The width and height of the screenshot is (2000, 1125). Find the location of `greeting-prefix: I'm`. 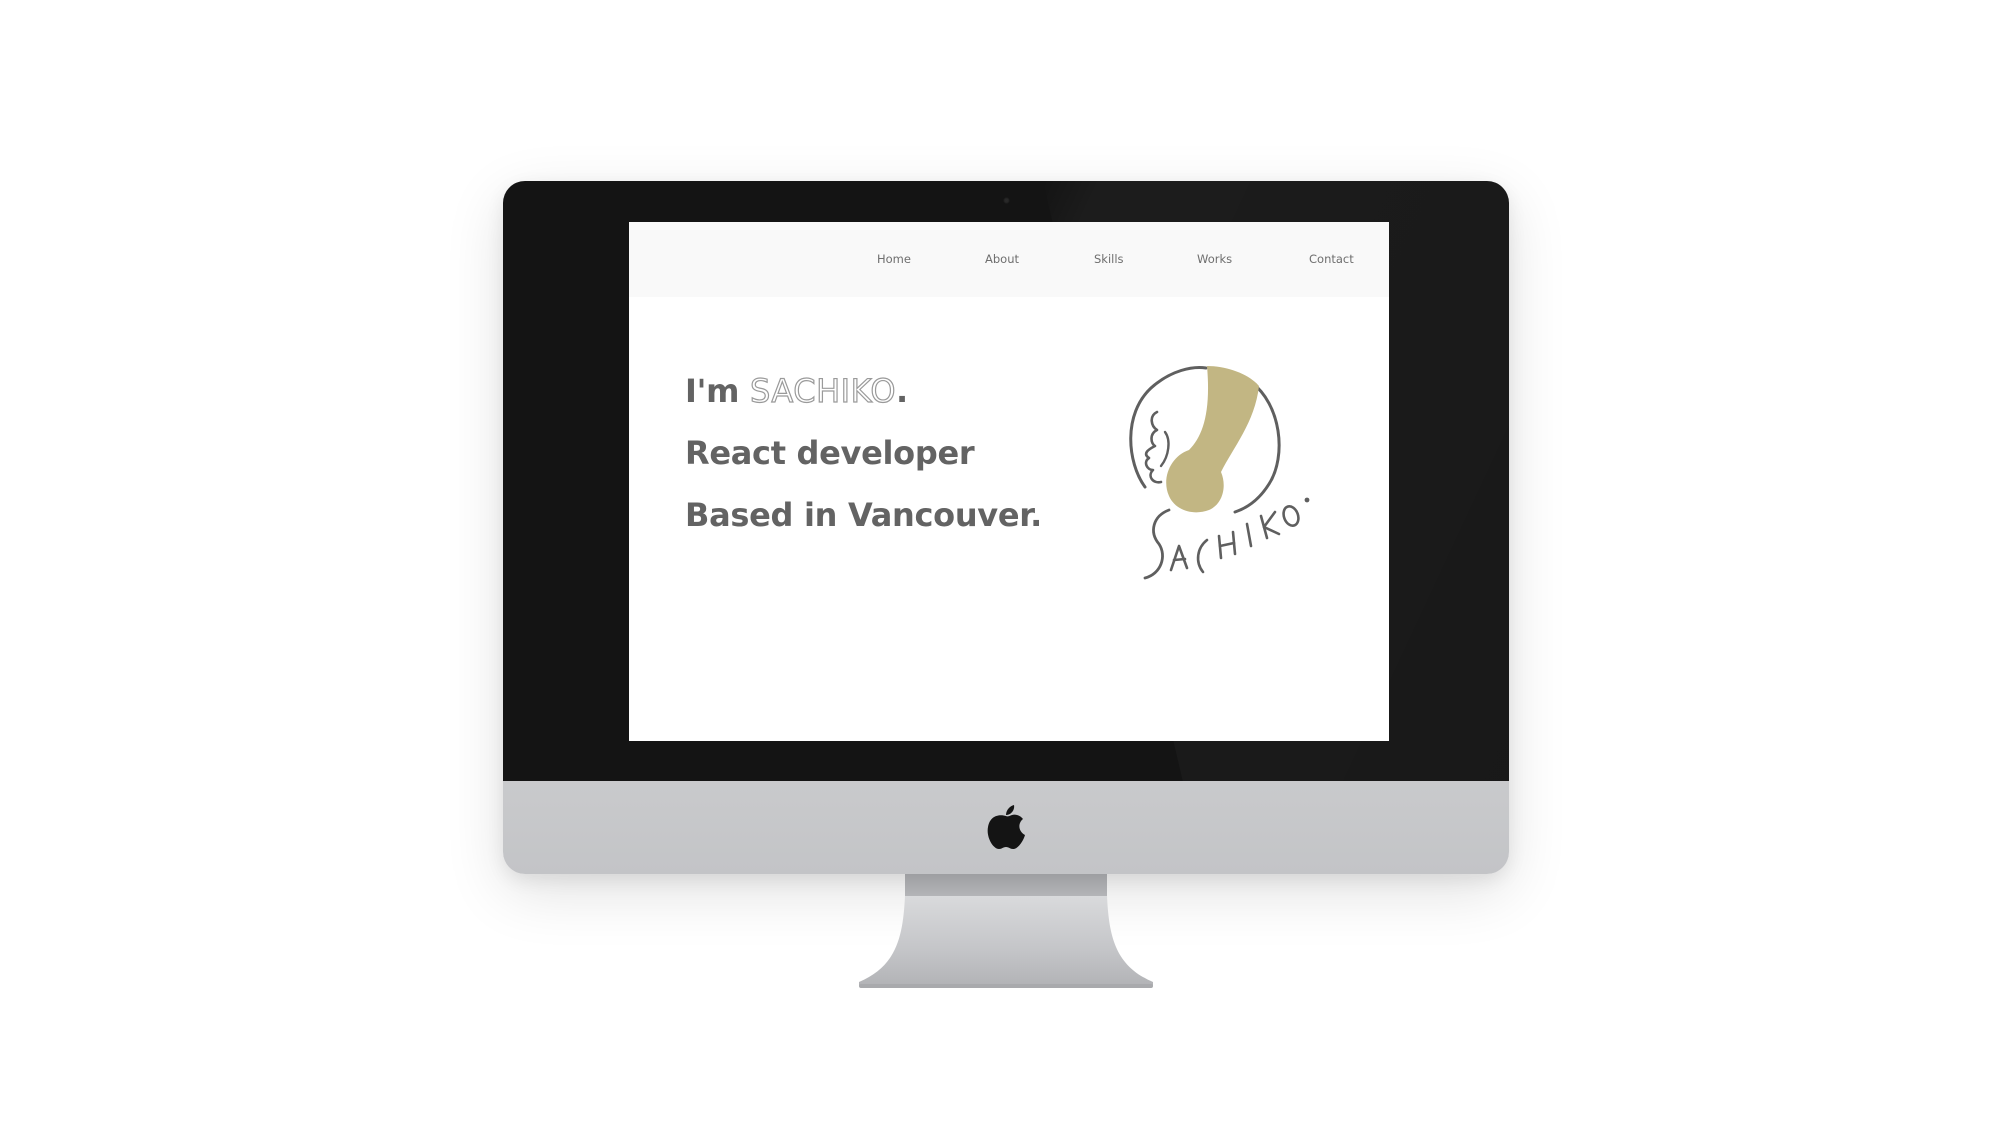

greeting-prefix: I'm is located at coordinates (717, 391).